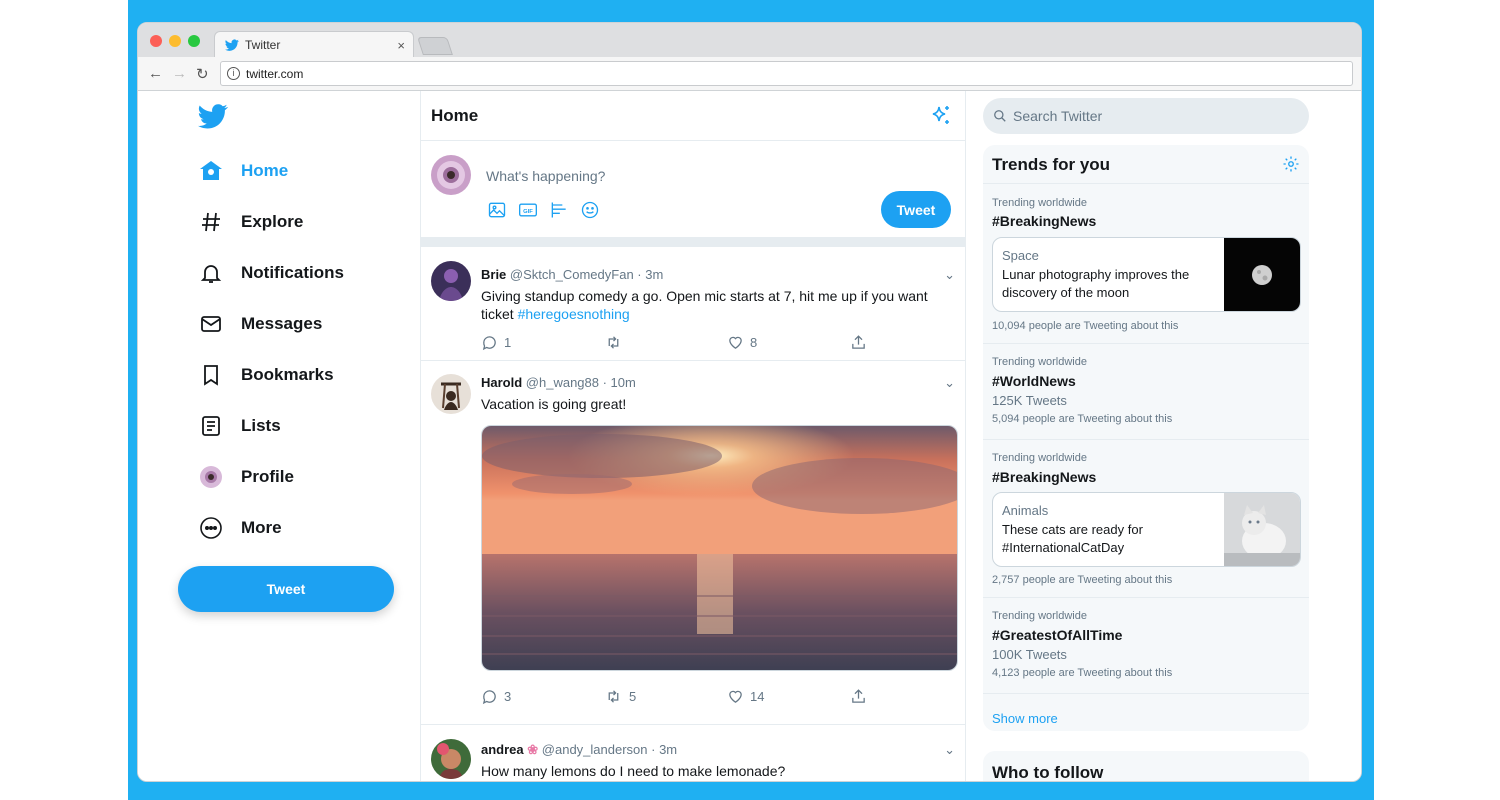  Describe the element at coordinates (501, 382) in the screenshot. I see `author-name: Harold` at that location.